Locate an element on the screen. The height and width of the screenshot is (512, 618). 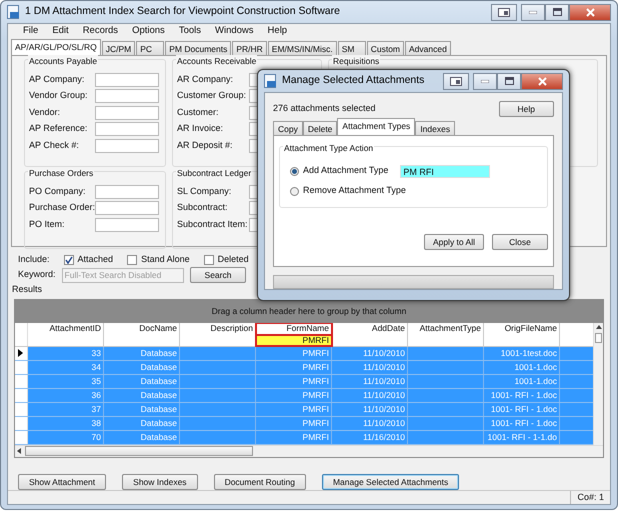
table-cell: 70 is located at coordinates (66, 437).